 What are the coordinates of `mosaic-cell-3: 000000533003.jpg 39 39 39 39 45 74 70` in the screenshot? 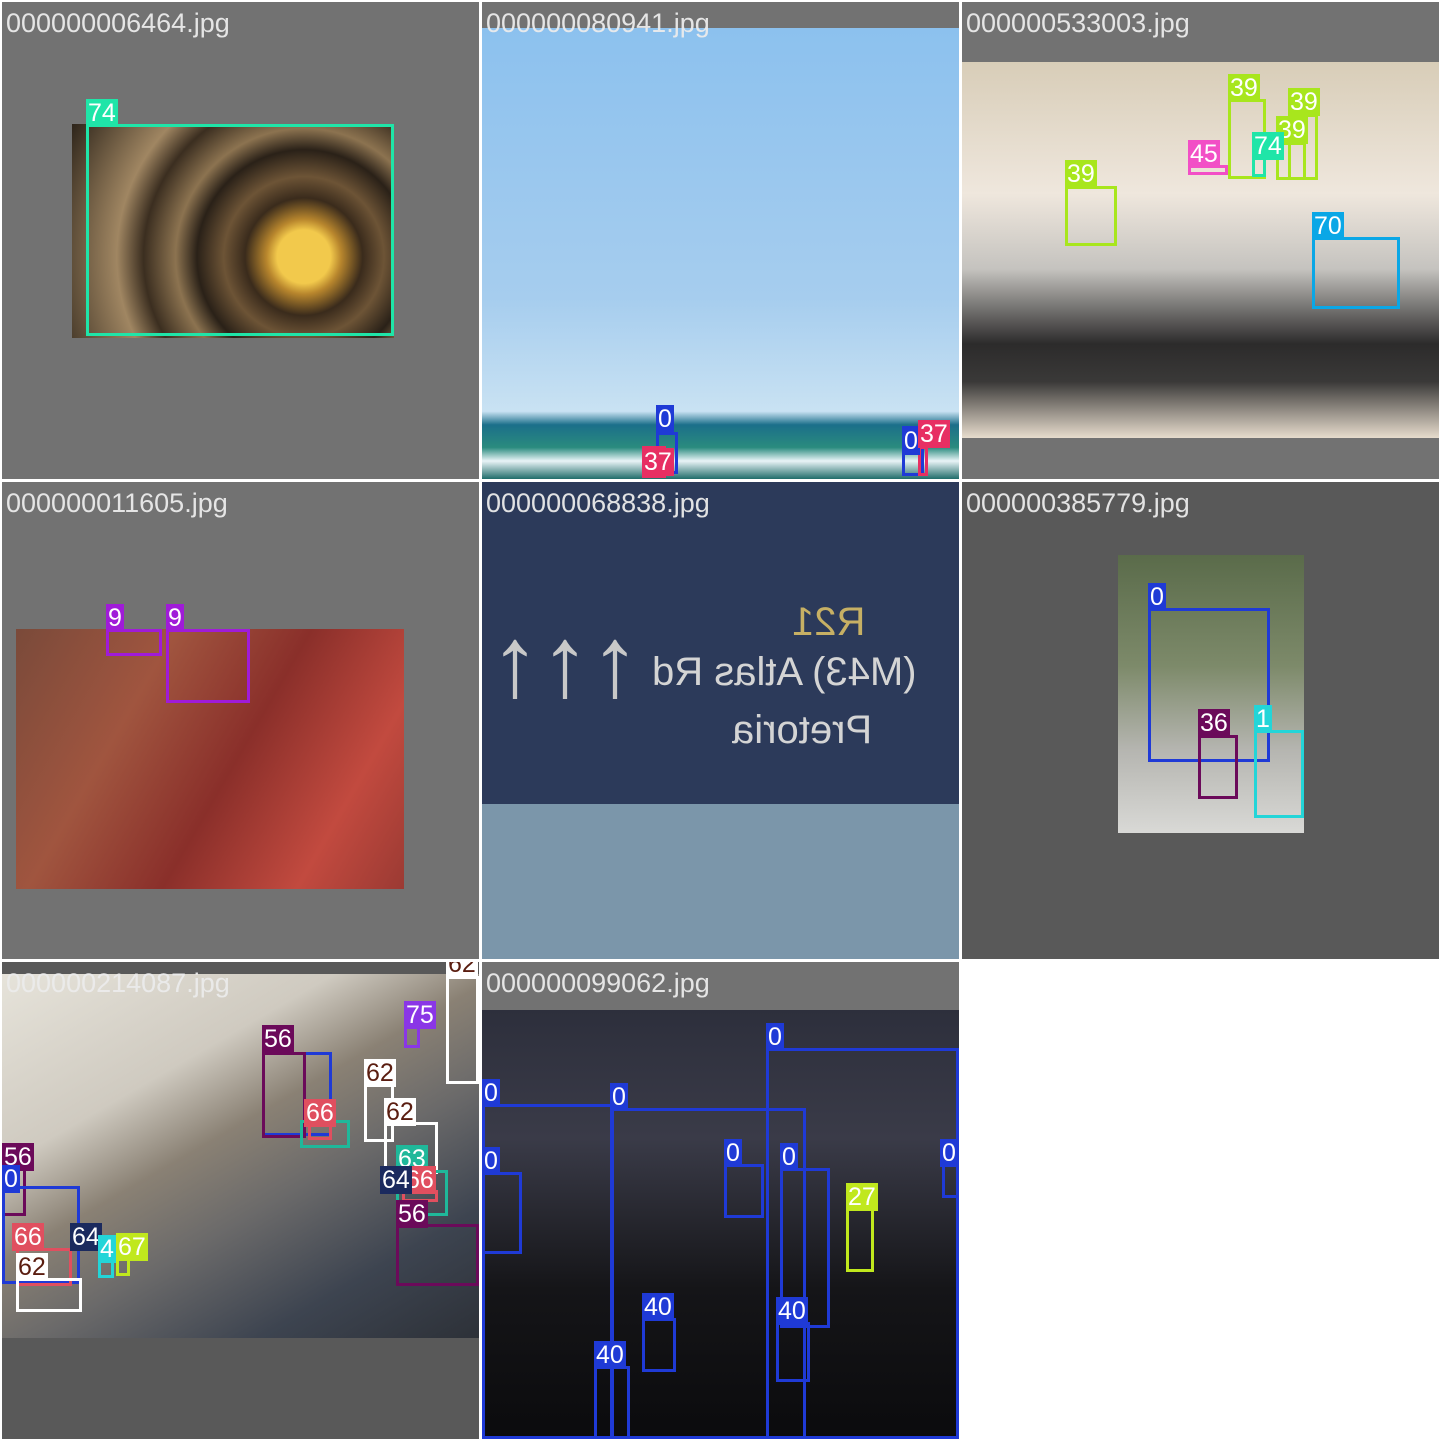 It's located at (1200, 240).